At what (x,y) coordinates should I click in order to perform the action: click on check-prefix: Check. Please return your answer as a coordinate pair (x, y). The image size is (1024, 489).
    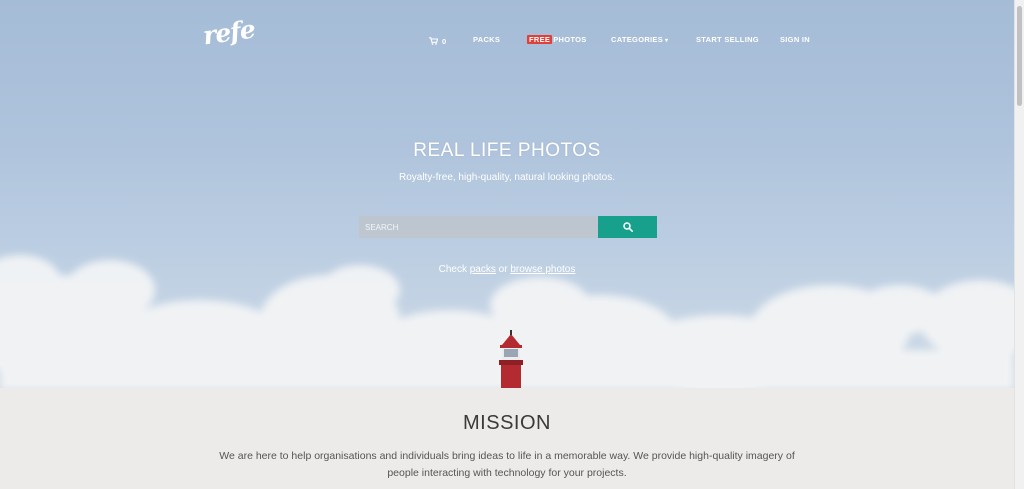
    Looking at the image, I should click on (454, 269).